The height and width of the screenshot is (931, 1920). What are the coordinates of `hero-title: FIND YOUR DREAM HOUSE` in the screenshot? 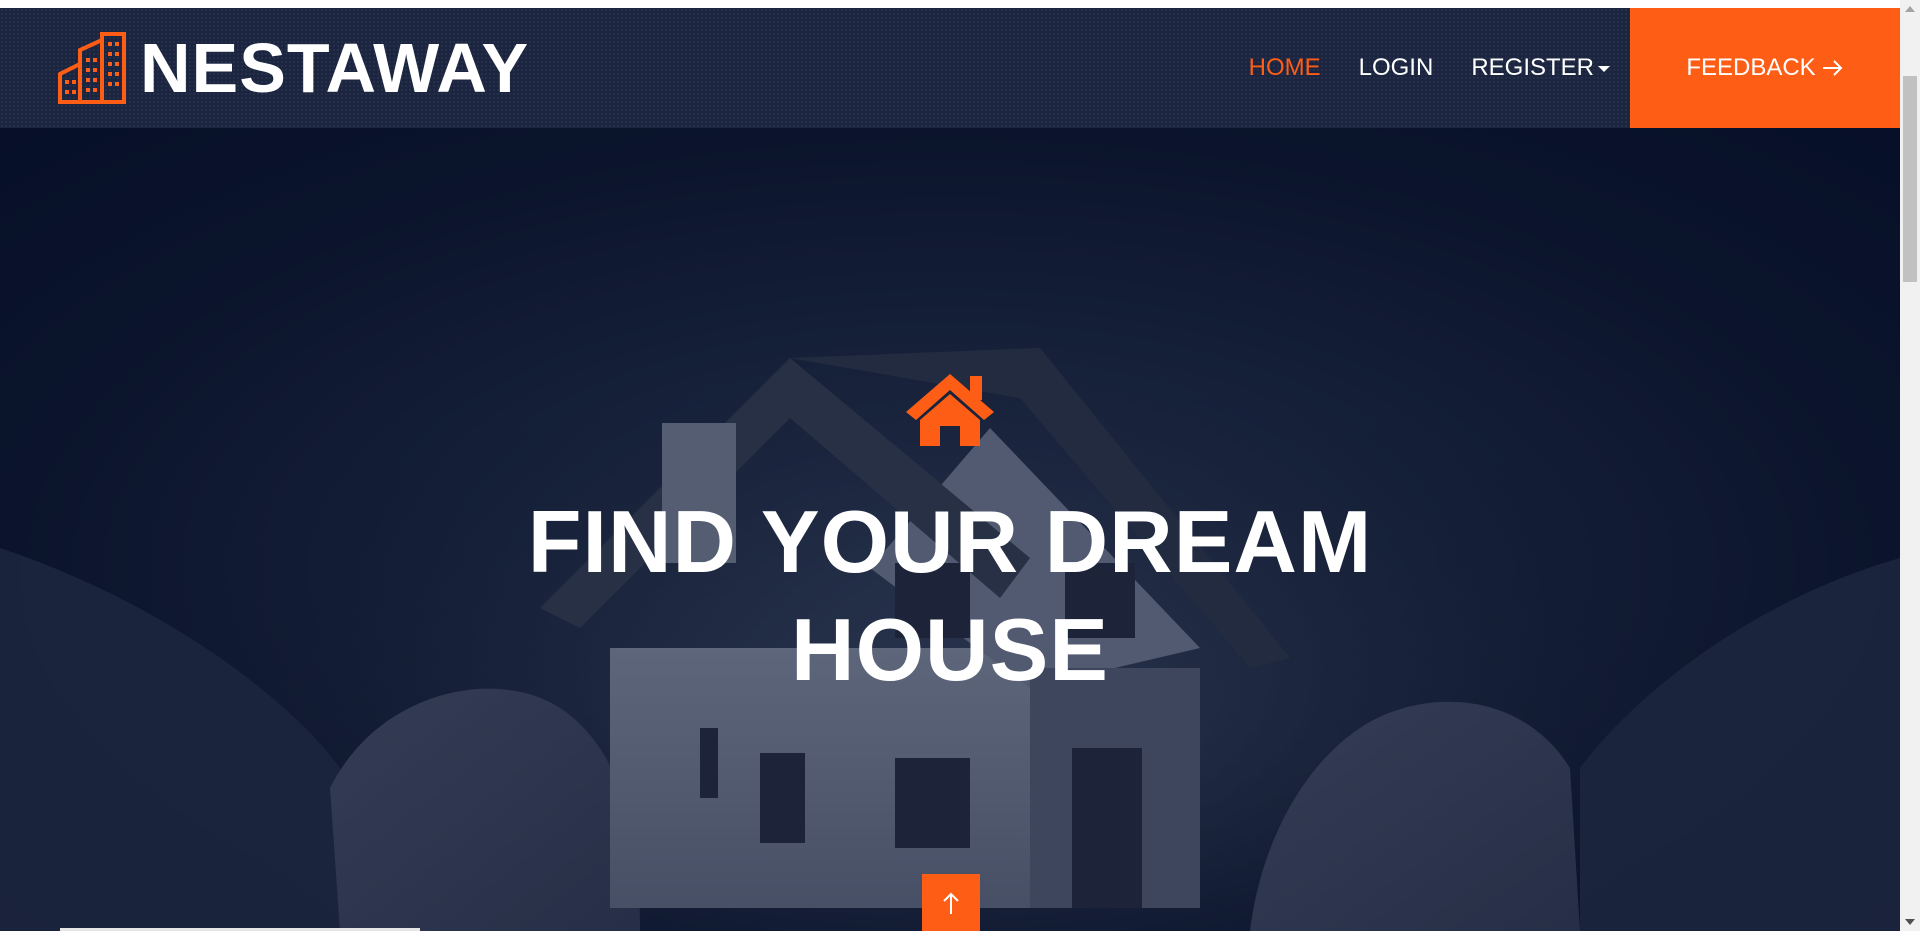 It's located at (950, 596).